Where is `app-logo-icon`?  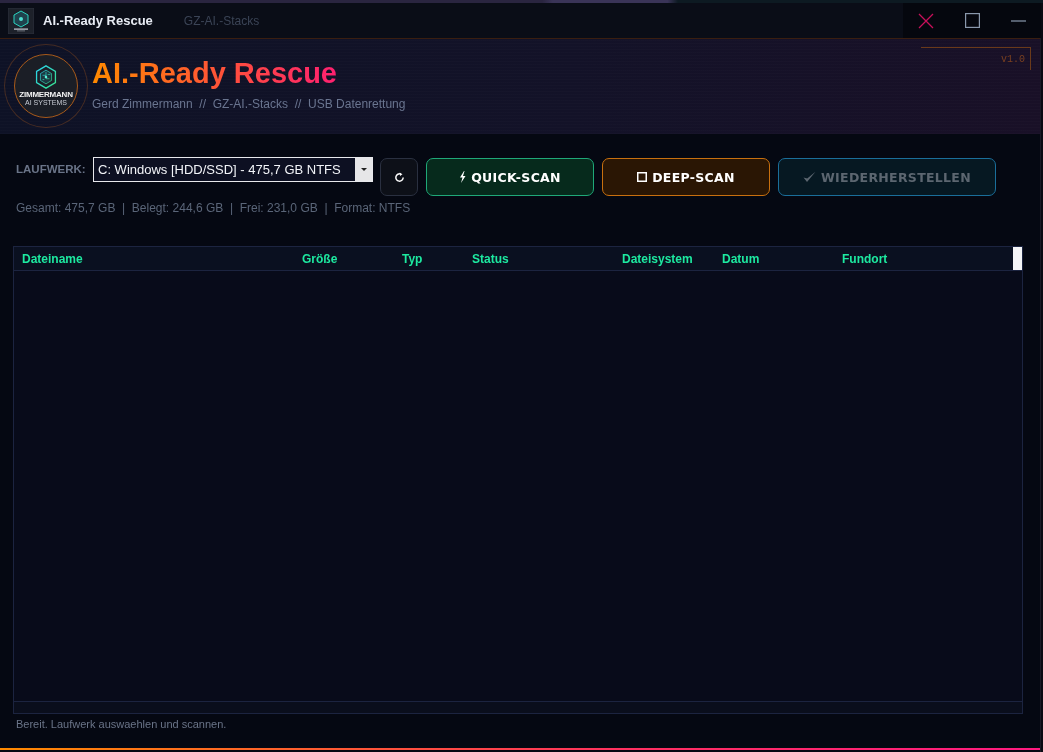 app-logo-icon is located at coordinates (21, 20).